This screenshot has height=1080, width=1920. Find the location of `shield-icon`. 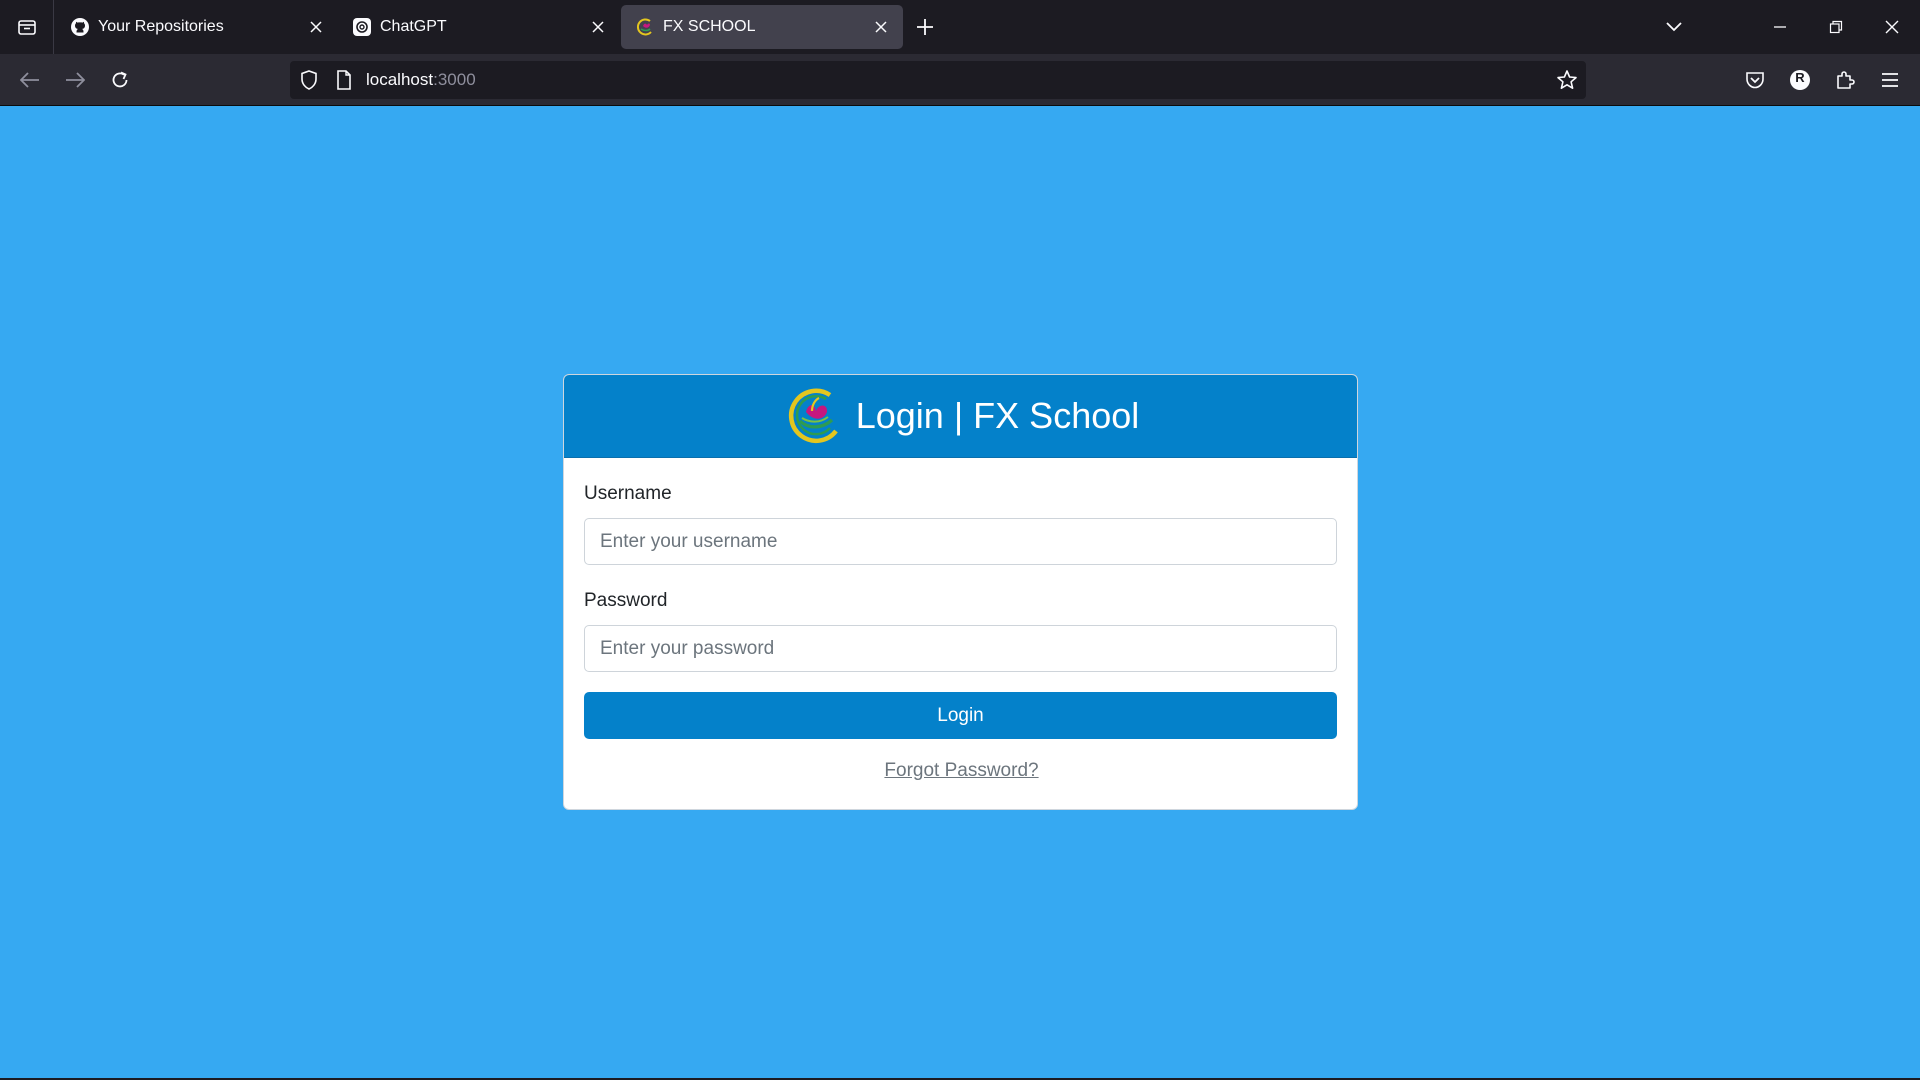

shield-icon is located at coordinates (309, 82).